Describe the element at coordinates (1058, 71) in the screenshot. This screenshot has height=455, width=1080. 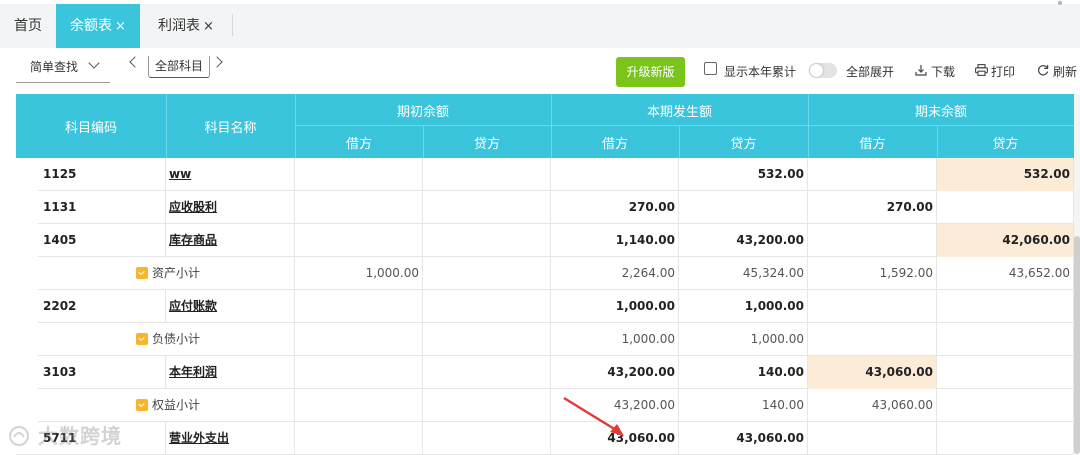
I see `refresh-button: 刷新` at that location.